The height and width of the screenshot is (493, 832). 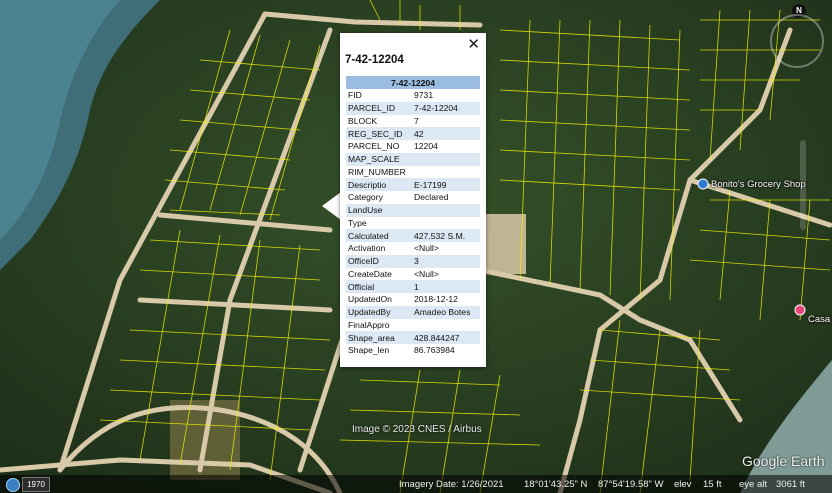 What do you see at coordinates (413, 82) in the screenshot?
I see `attribute-table-header: 7-42-12204` at bounding box center [413, 82].